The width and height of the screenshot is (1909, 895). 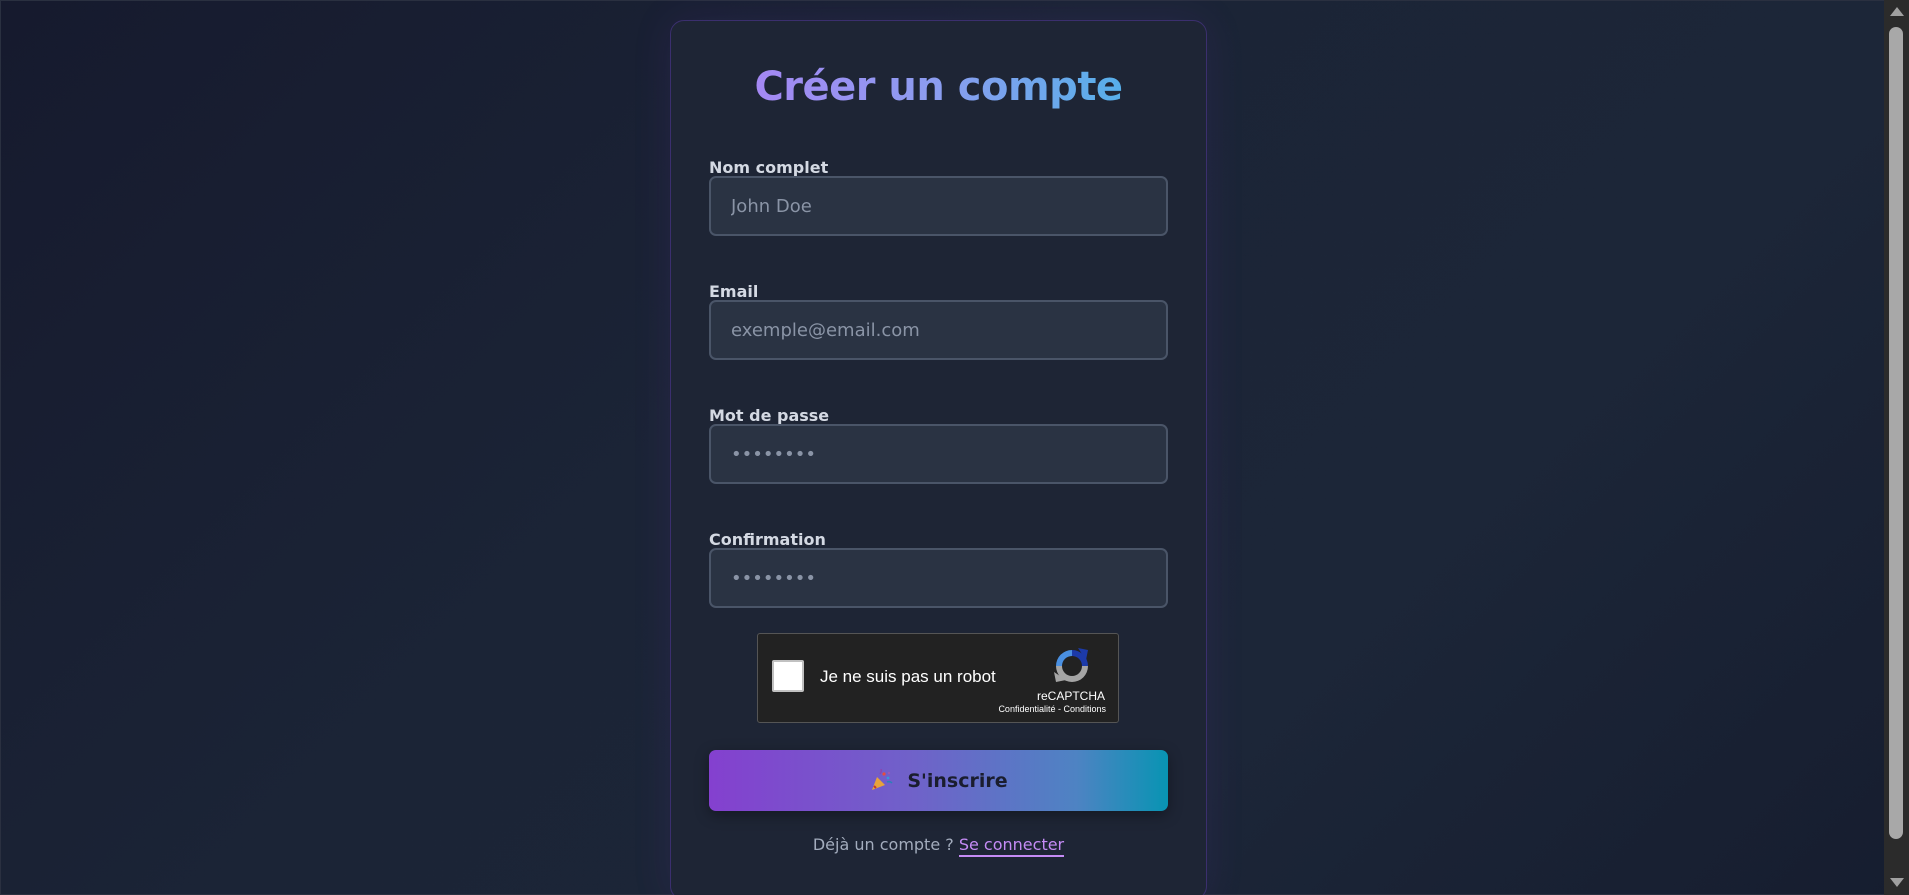 What do you see at coordinates (1897, 11) in the screenshot?
I see `scroll-up-arrow-icon` at bounding box center [1897, 11].